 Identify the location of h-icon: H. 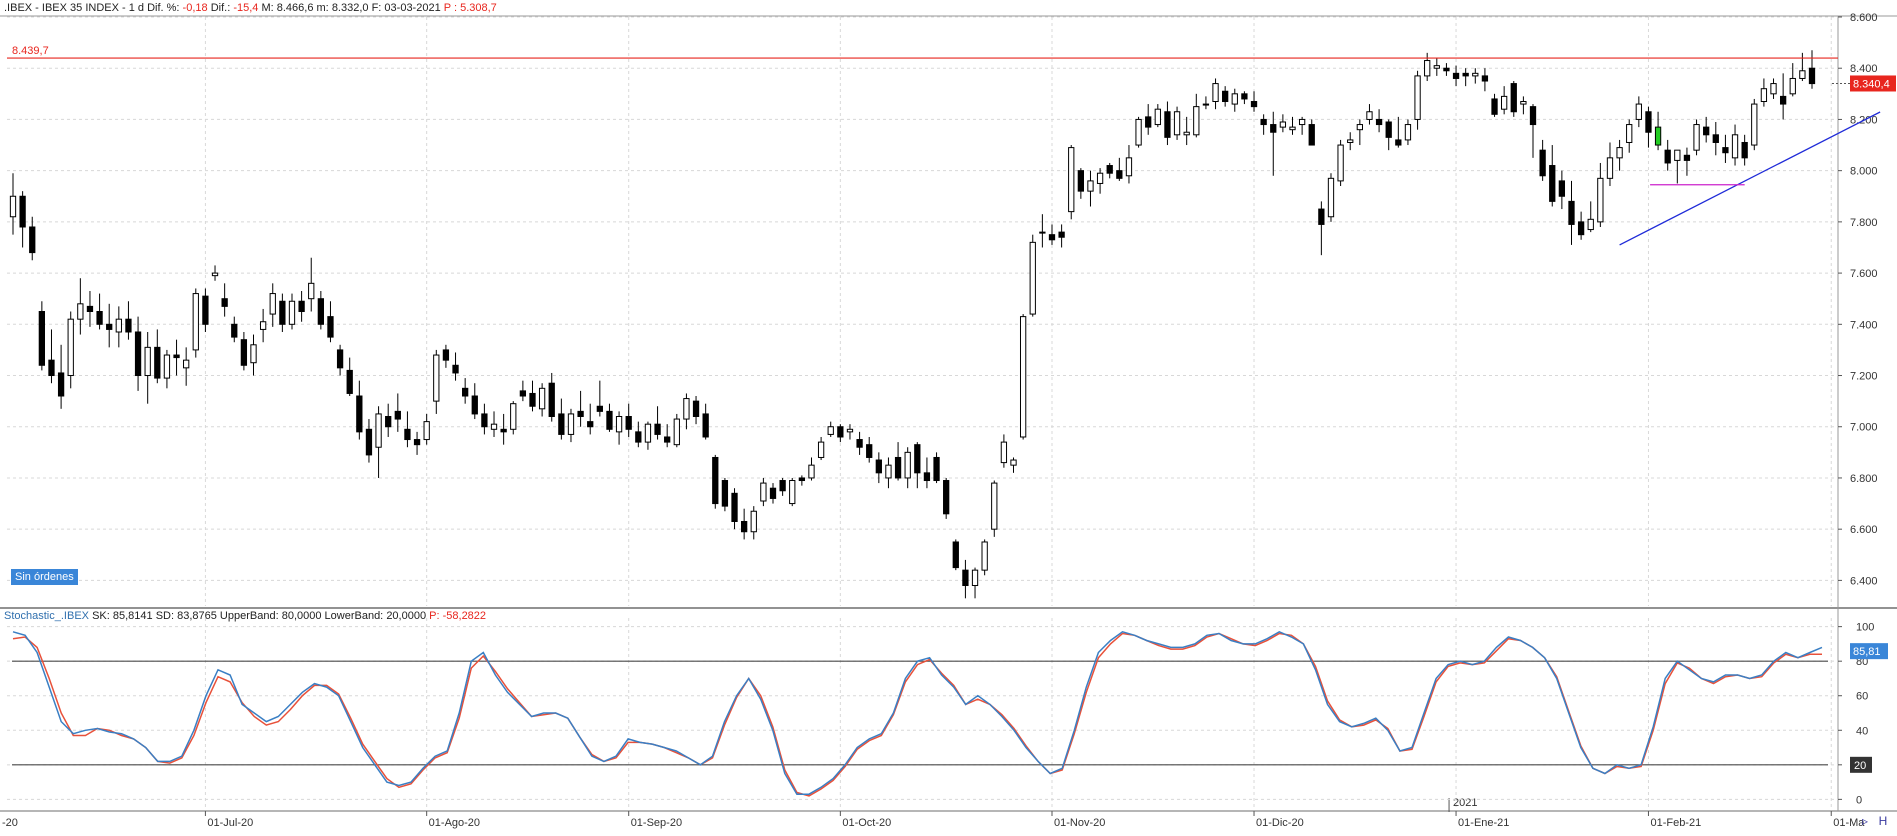
(1883, 821).